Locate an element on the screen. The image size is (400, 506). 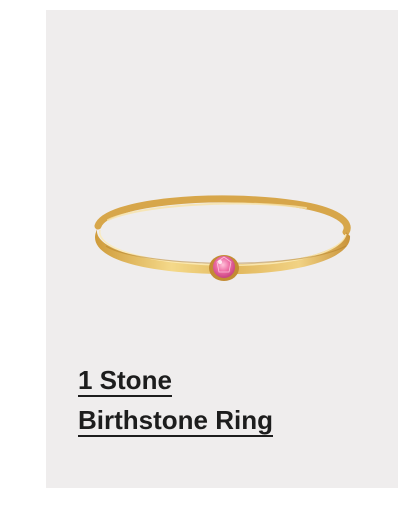
product-title-line-1: 1 Stone is located at coordinates (125, 381).